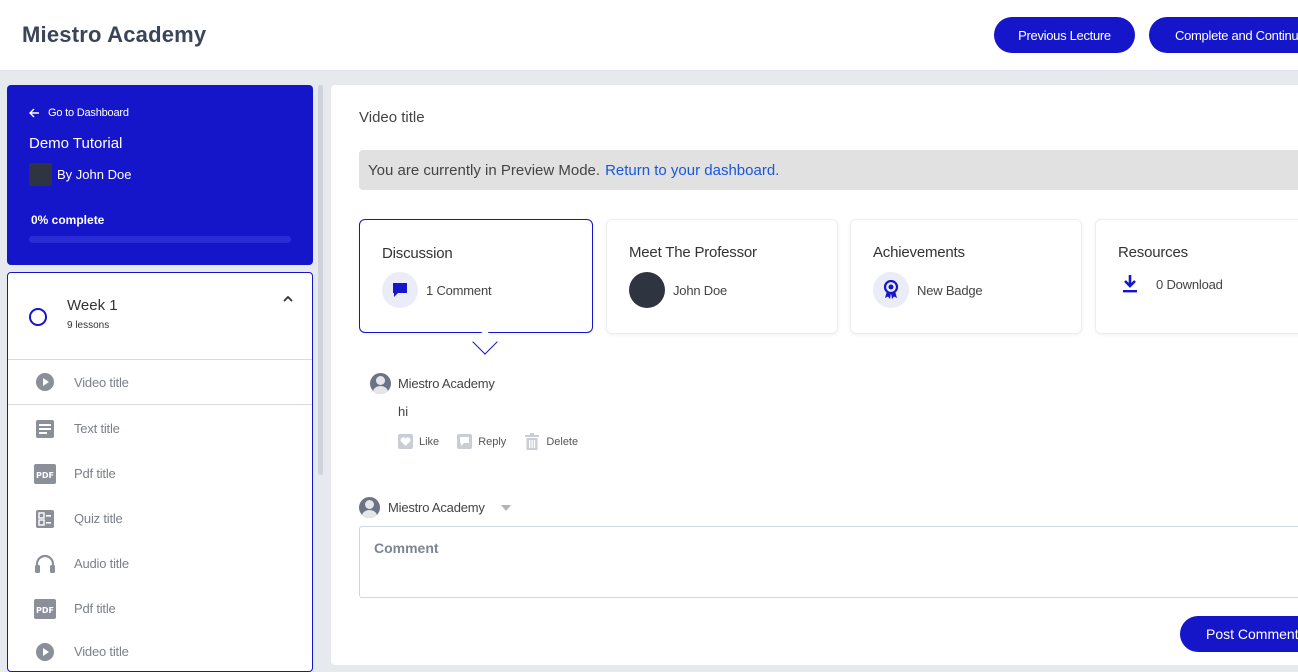 Image resolution: width=1298 pixels, height=672 pixels. What do you see at coordinates (692, 170) in the screenshot?
I see `return-dashboard-link: Return to your dashboard.` at bounding box center [692, 170].